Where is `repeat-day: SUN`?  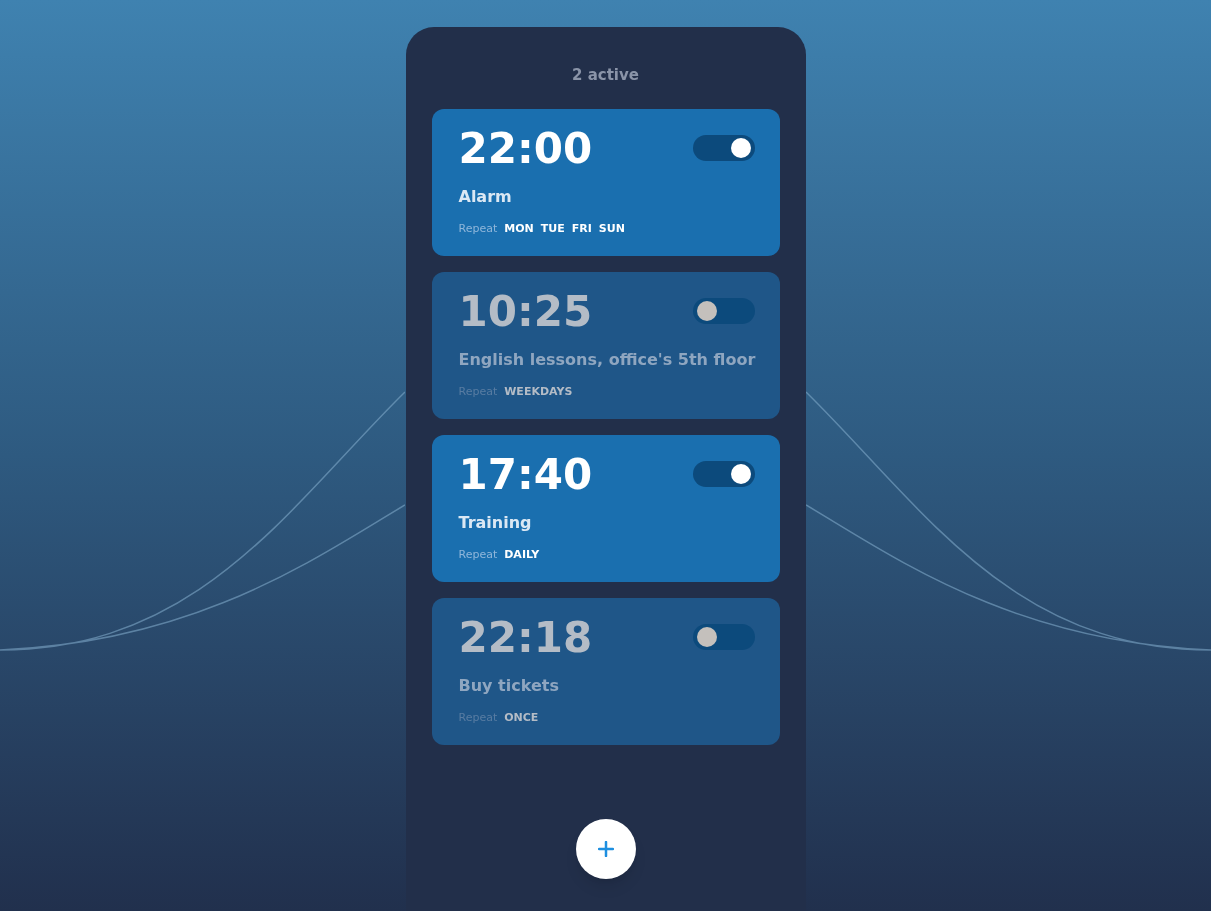
repeat-day: SUN is located at coordinates (611, 228).